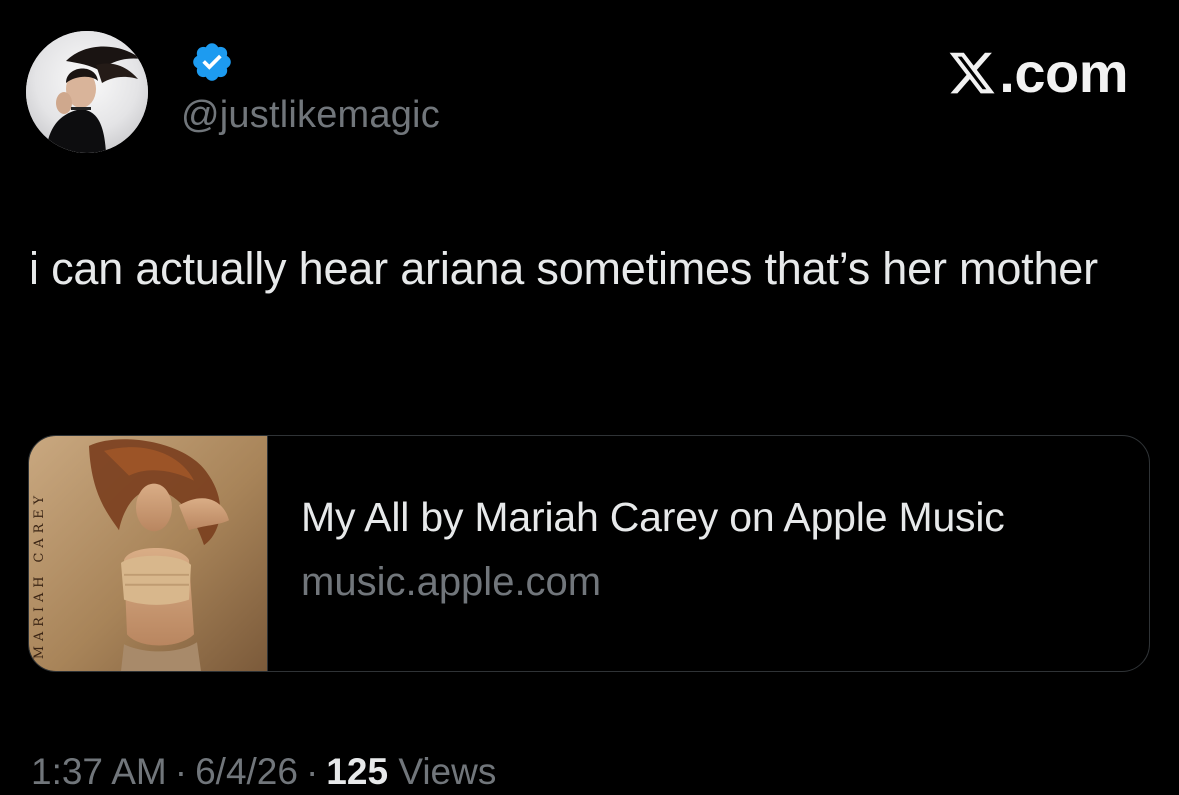 The width and height of the screenshot is (1179, 795). I want to click on tweet-date: 6/4/26, so click(246, 771).